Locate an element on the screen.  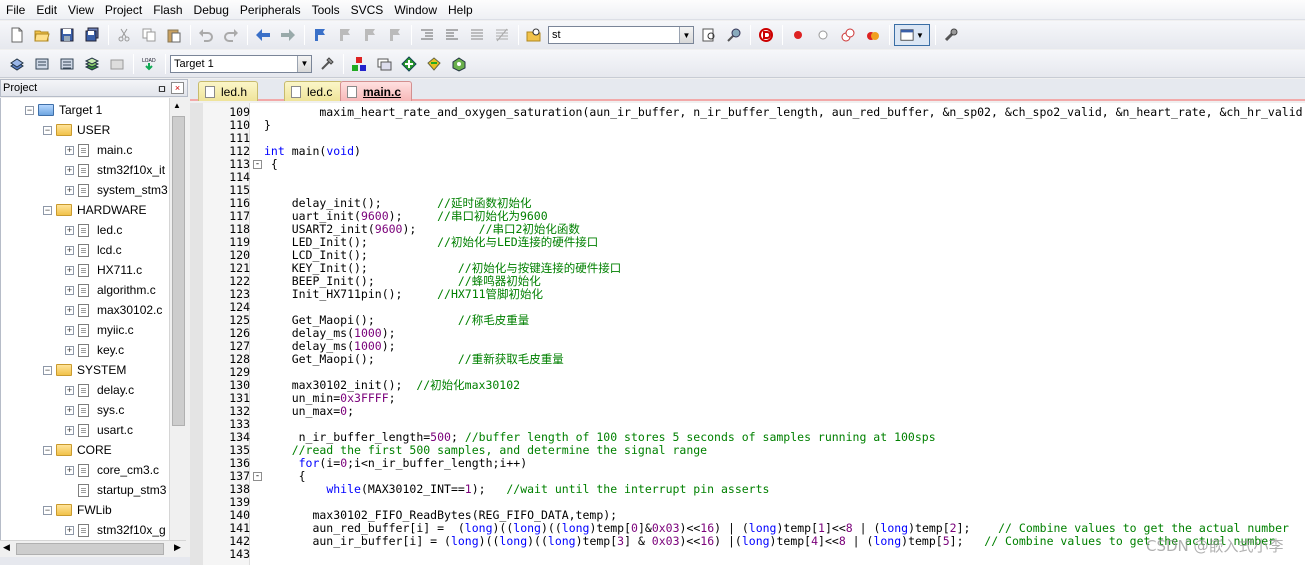
breakpoint-gutter is located at coordinates (196, 334).